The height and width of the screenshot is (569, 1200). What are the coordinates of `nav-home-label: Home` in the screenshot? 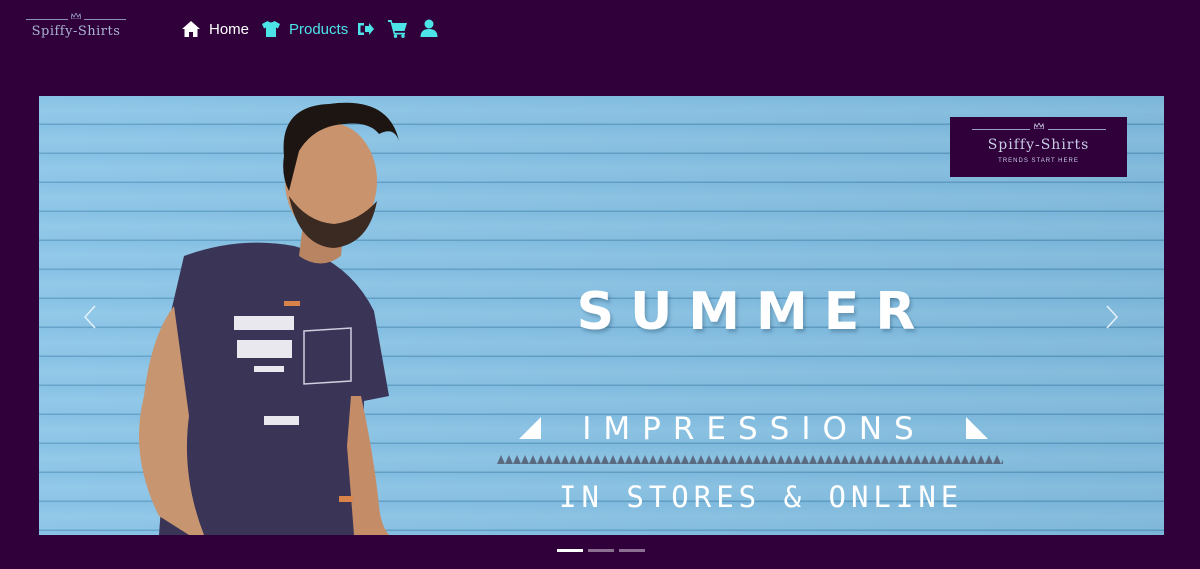 It's located at (229, 29).